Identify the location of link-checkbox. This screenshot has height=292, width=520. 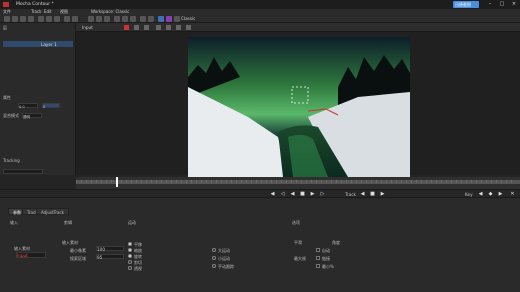
(318, 258).